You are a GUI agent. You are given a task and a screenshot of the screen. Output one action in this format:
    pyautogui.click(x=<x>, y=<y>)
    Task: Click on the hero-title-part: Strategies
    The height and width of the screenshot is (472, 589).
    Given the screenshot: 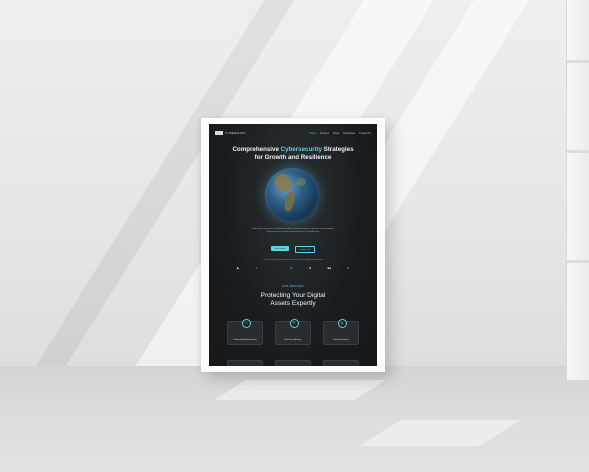 What is the action you would take?
    pyautogui.click(x=337, y=149)
    